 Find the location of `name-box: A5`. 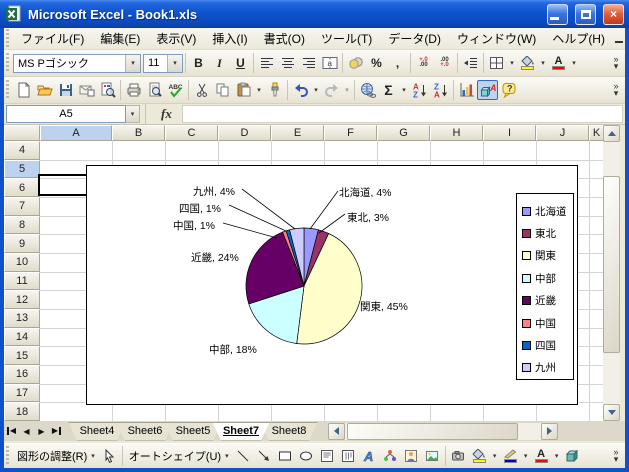

name-box: A5 is located at coordinates (66, 114).